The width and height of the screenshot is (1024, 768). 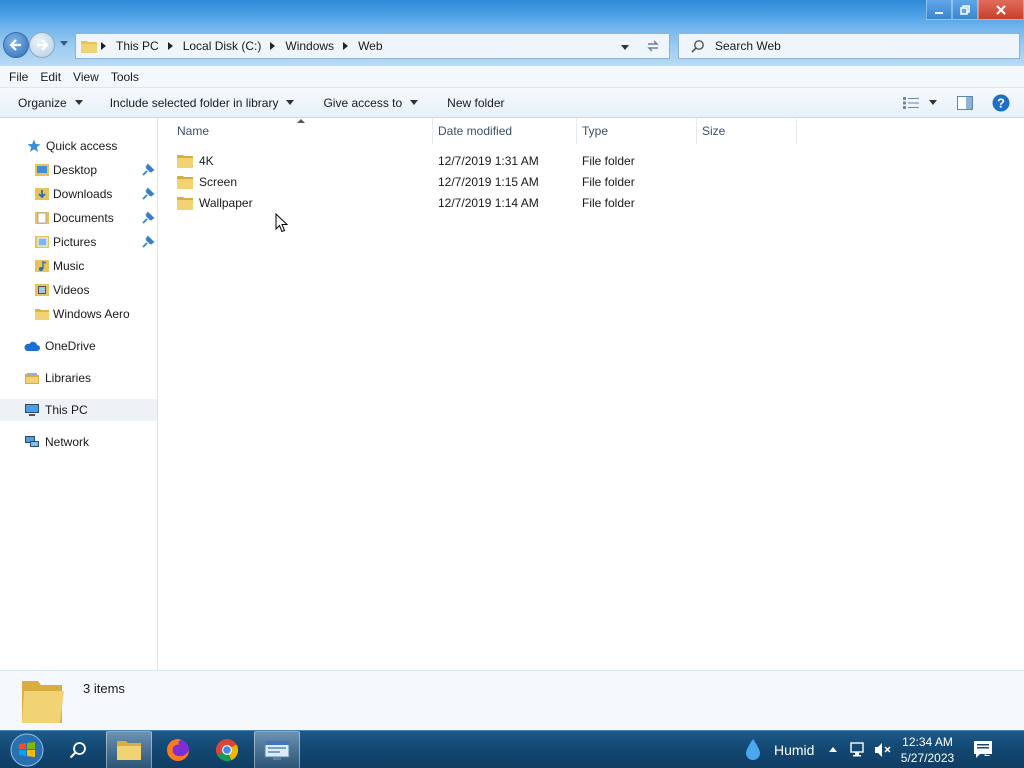 I want to click on clock: 12:34 AM 5/27/2023, so click(x=927, y=750).